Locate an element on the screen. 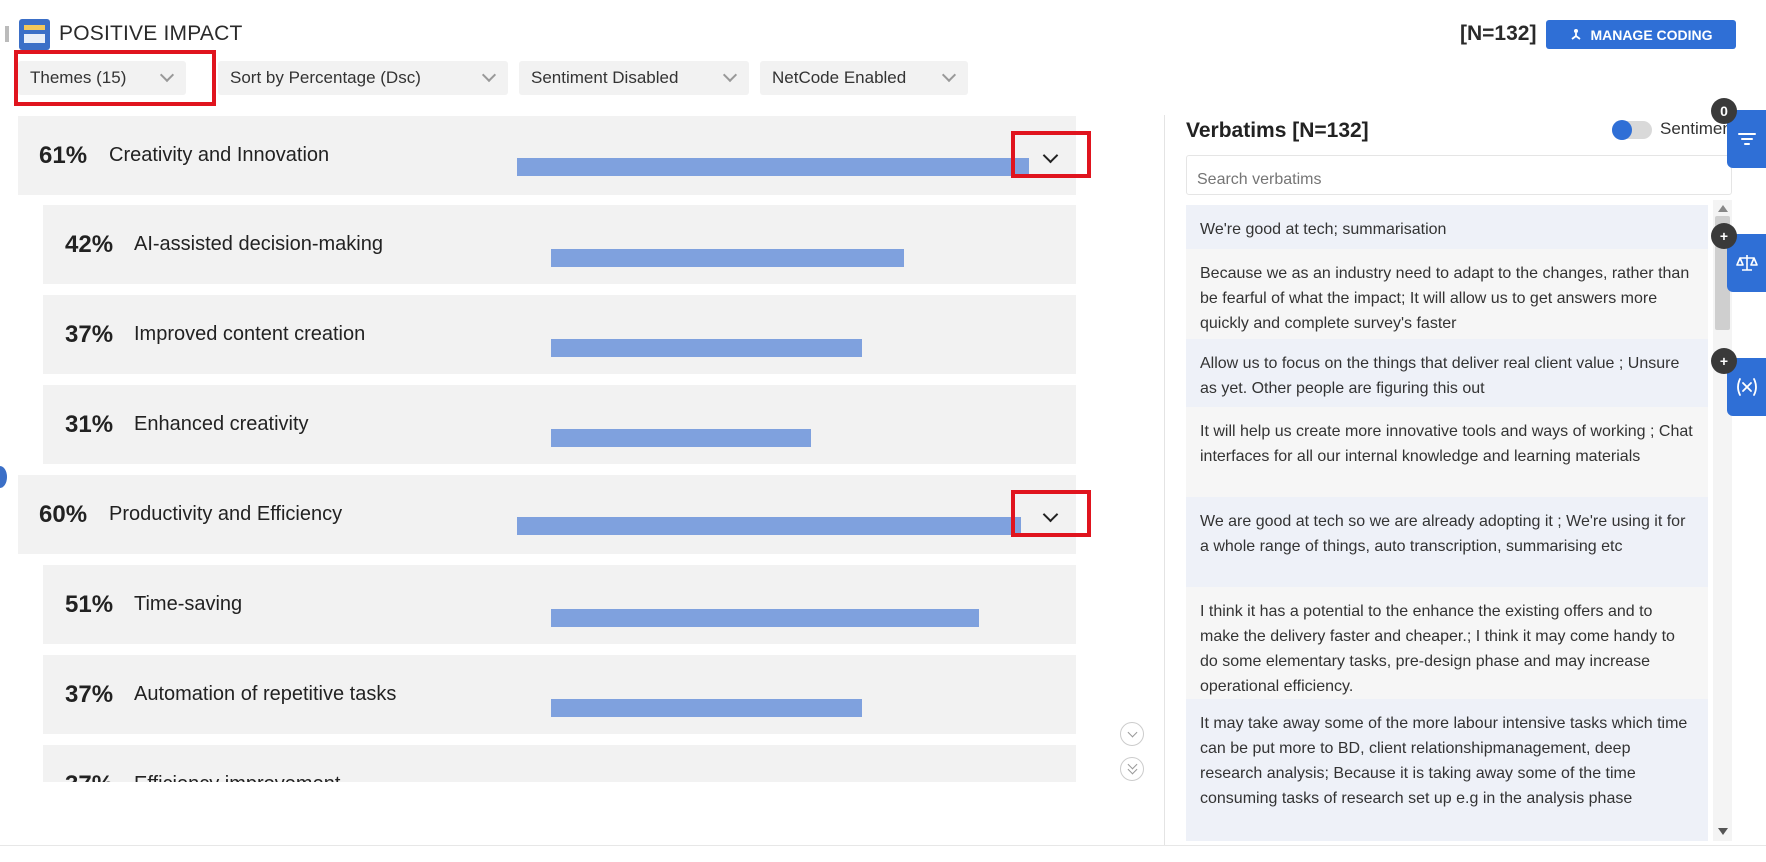 The image size is (1766, 862). sort-dropdown-label: Sort by Percentage (Dsc) is located at coordinates (325, 77).